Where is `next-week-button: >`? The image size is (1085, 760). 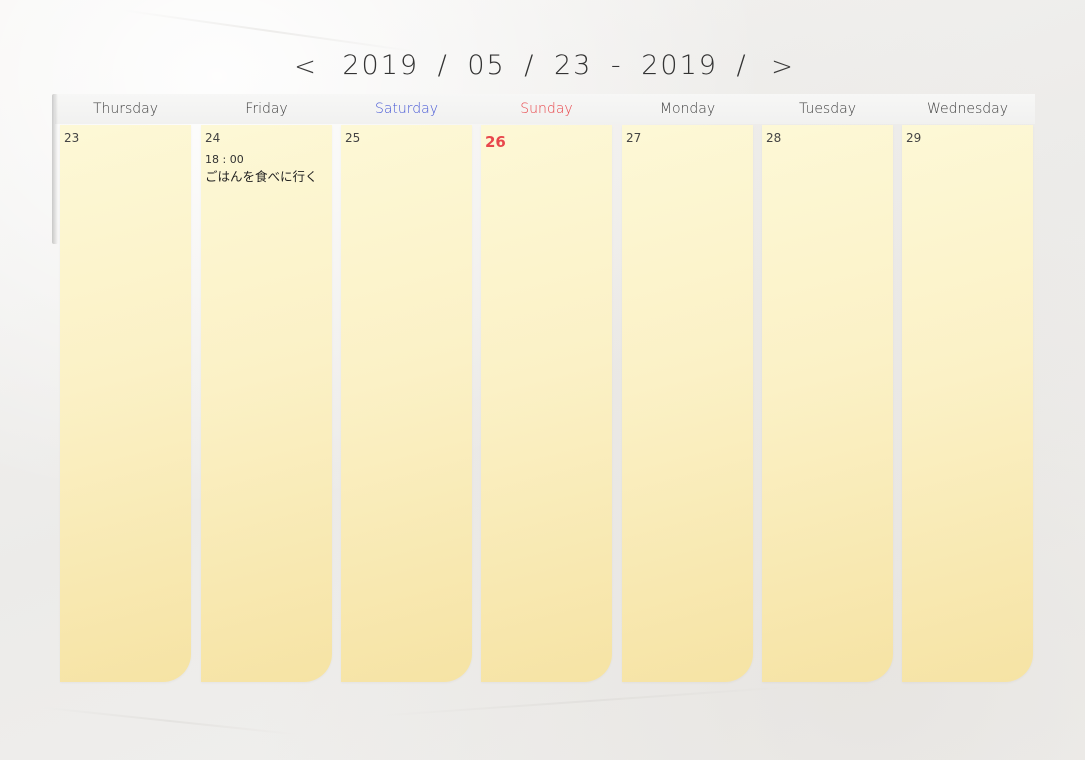 next-week-button: > is located at coordinates (782, 67).